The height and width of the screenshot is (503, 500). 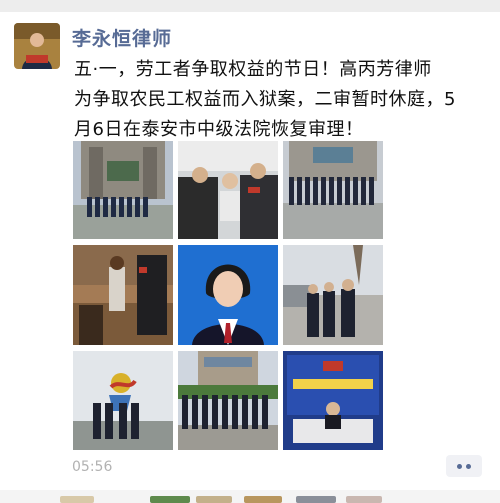 What do you see at coordinates (123, 190) in the screenshot?
I see `photo-courthouse-group` at bounding box center [123, 190].